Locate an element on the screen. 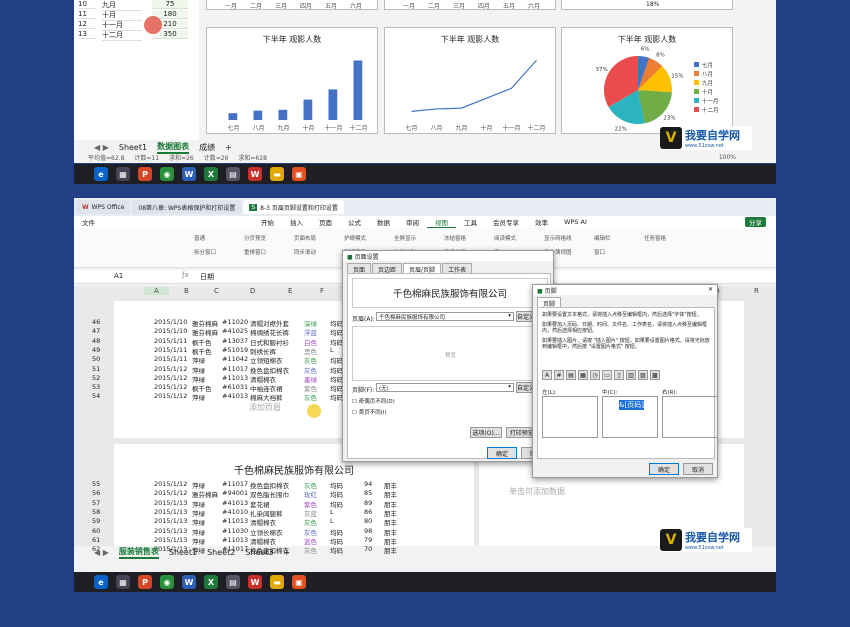 This screenshot has width=850, height=627. app-tab-chapter8: 08第八章: WPS表格保护和打印设置 is located at coordinates (187, 207).